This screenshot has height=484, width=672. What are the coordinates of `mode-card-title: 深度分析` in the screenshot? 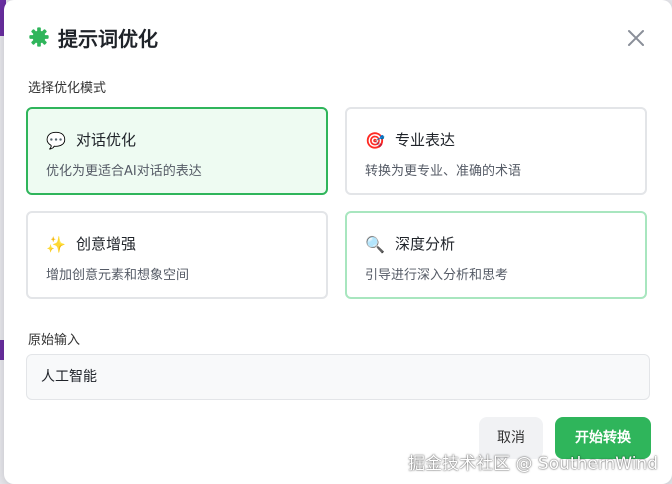 It's located at (425, 244).